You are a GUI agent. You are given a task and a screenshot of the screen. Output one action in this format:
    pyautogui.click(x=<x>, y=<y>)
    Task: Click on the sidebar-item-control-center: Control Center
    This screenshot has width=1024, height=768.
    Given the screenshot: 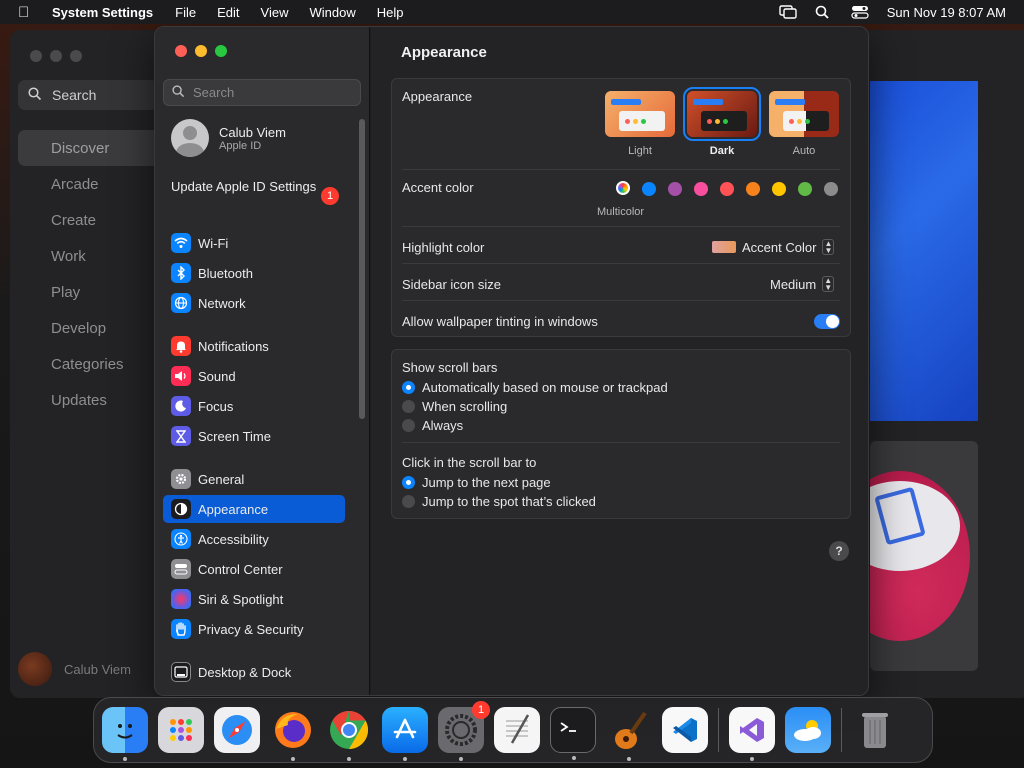 What is the action you would take?
    pyautogui.click(x=254, y=569)
    